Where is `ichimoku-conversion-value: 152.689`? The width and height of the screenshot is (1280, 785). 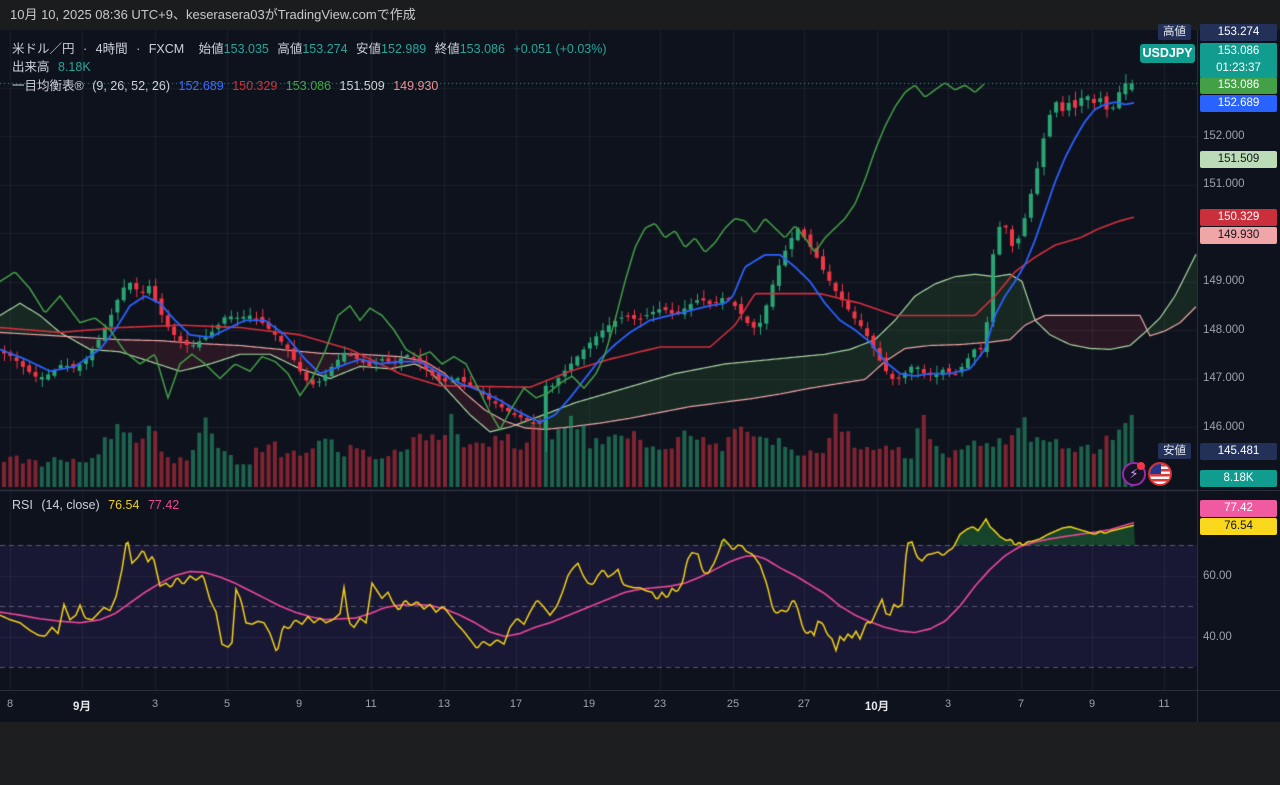
ichimoku-conversion-value: 152.689 is located at coordinates (201, 86).